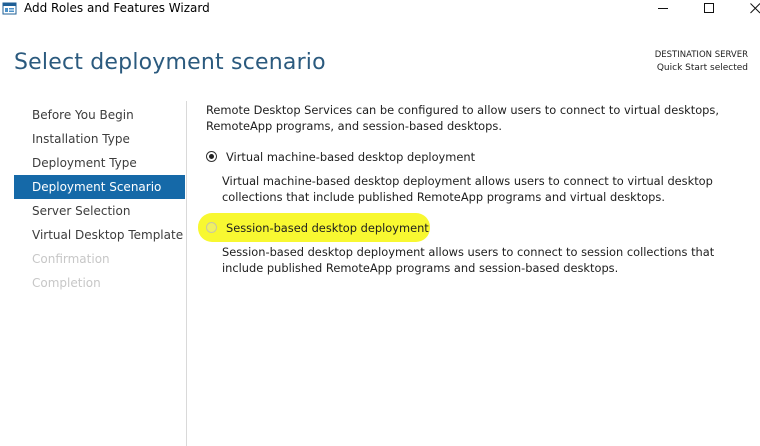 The image size is (760, 446). I want to click on nav-item-installation-type: Installation Type, so click(99, 139).